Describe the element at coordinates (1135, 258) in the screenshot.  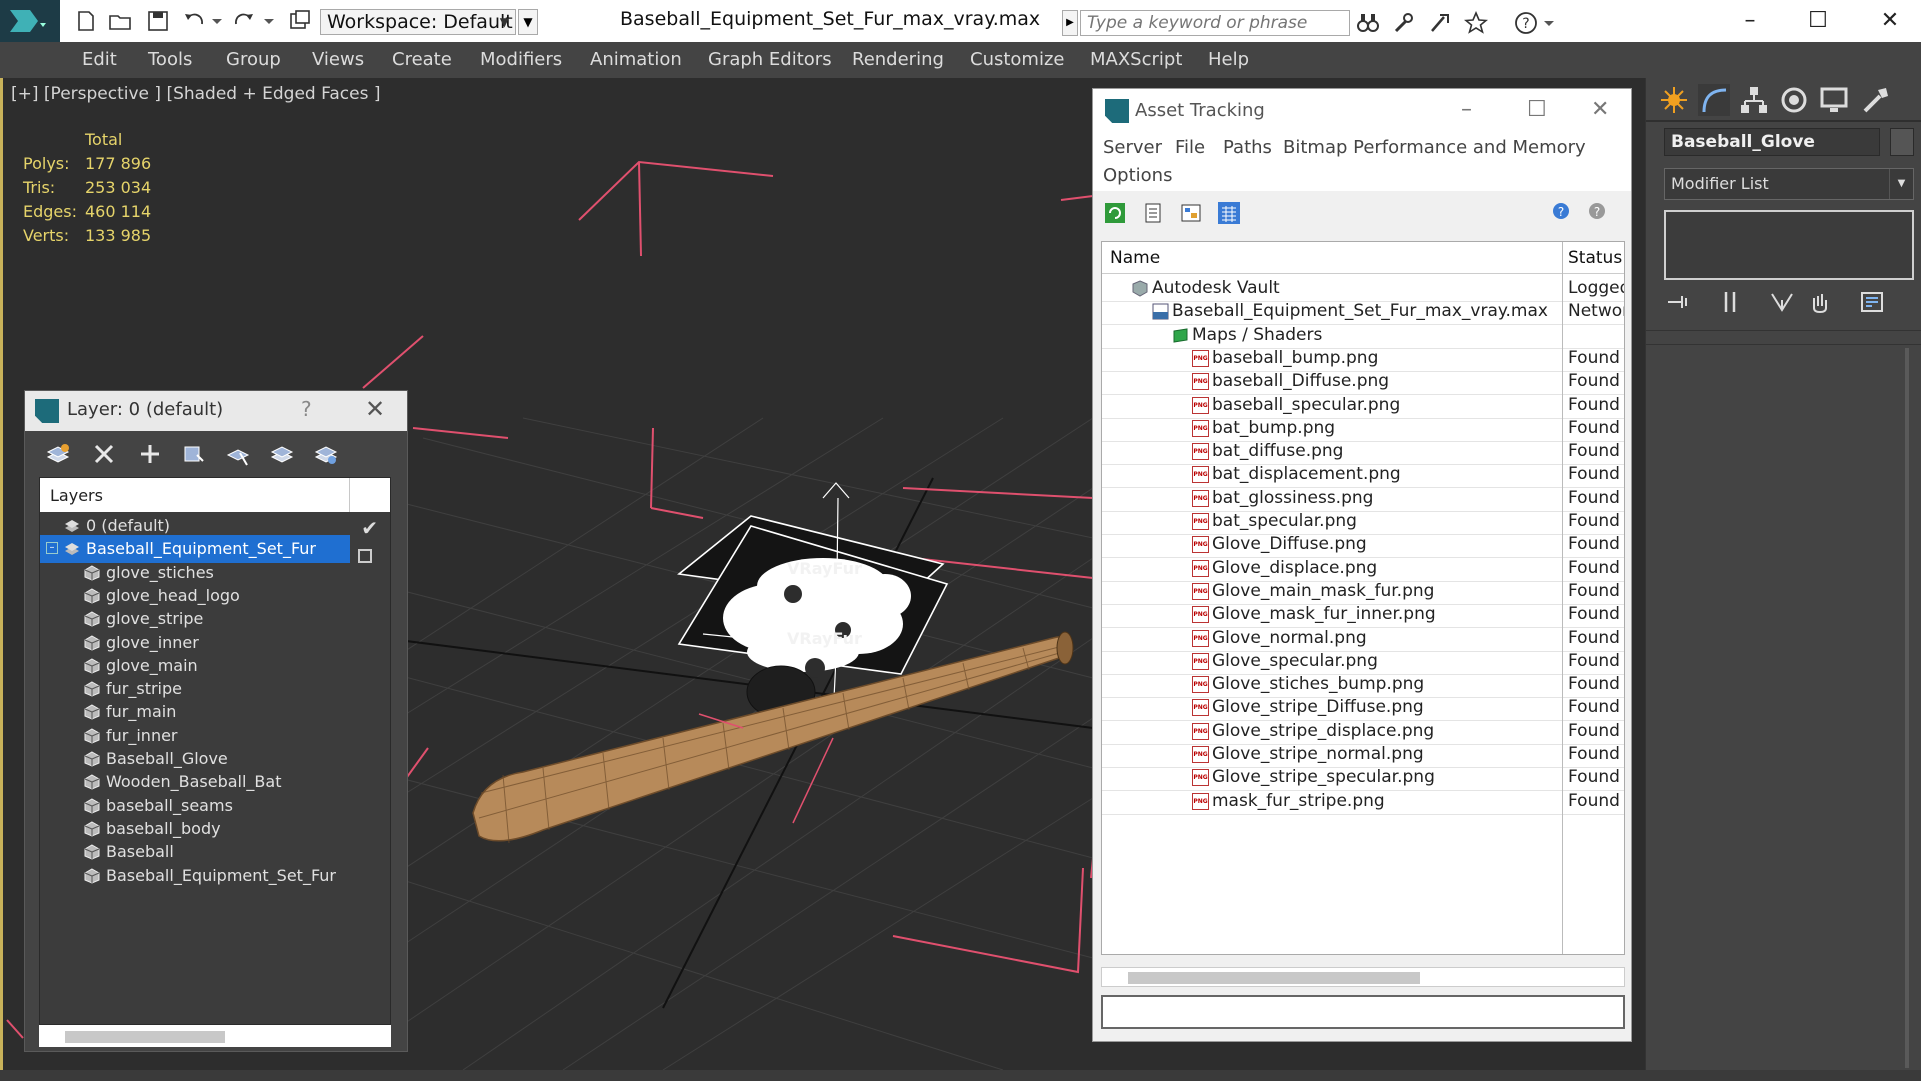
I see `name-column-header: Name` at that location.